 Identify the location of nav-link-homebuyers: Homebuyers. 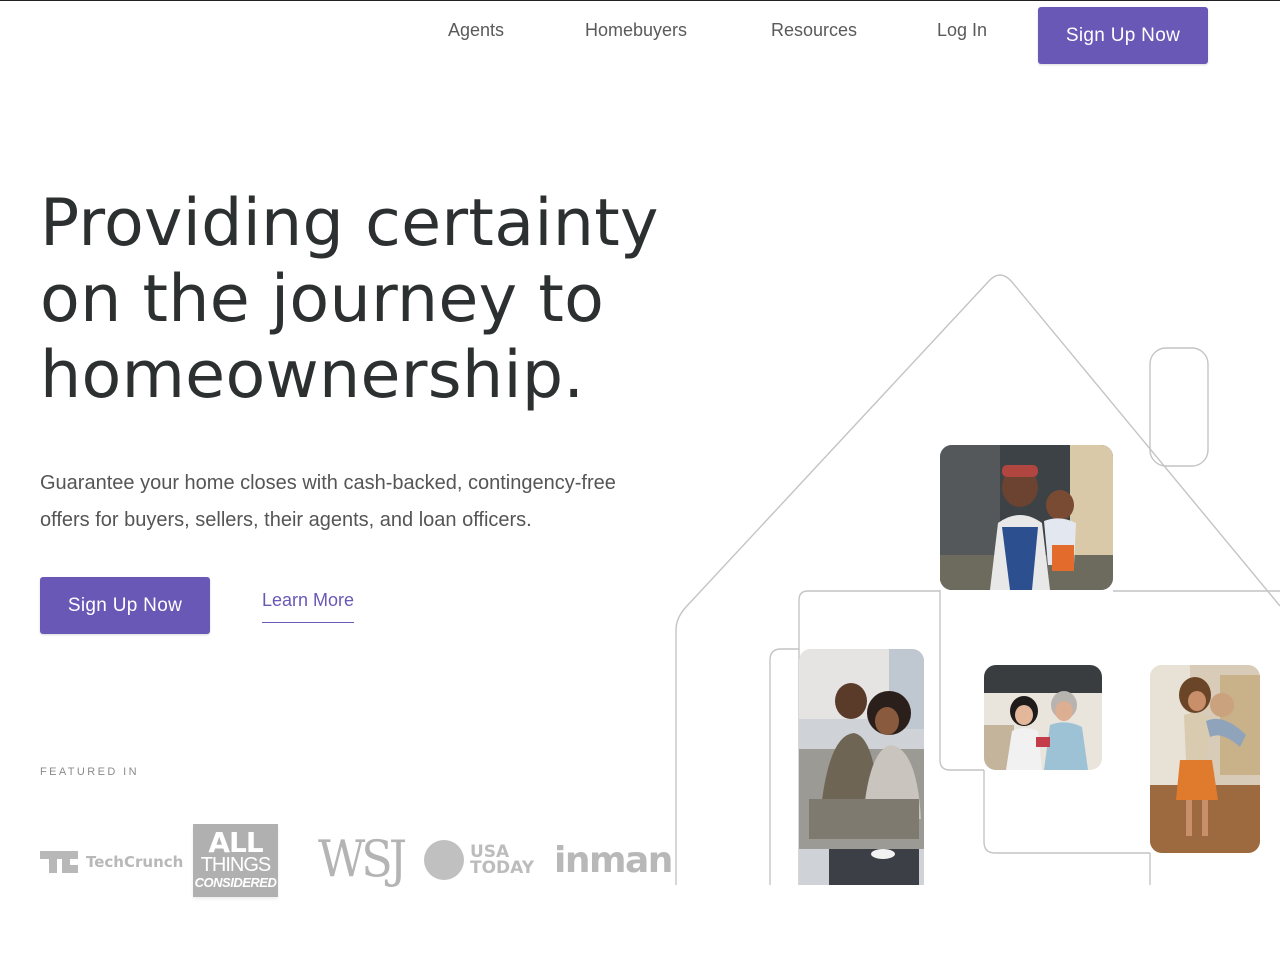
(636, 30).